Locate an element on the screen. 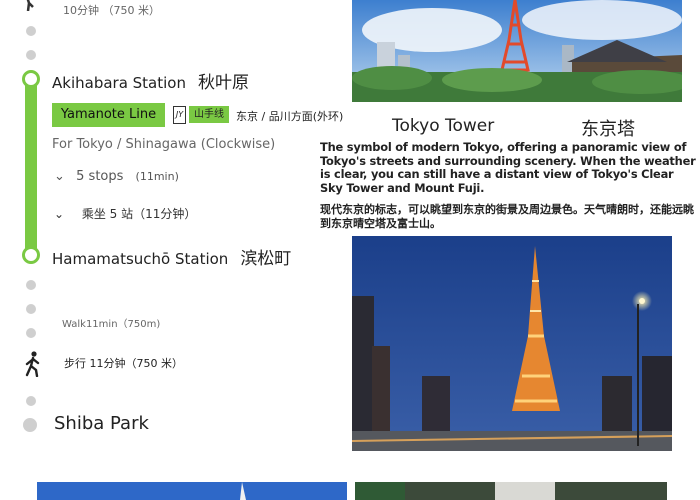  attraction-title-en: Tokyo Tower is located at coordinates (443, 126).